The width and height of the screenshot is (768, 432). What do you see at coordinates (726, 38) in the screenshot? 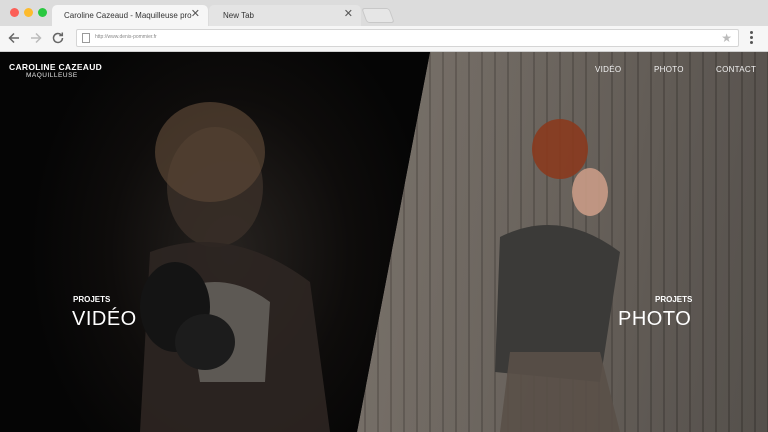
I see `star-icon: ★` at bounding box center [726, 38].